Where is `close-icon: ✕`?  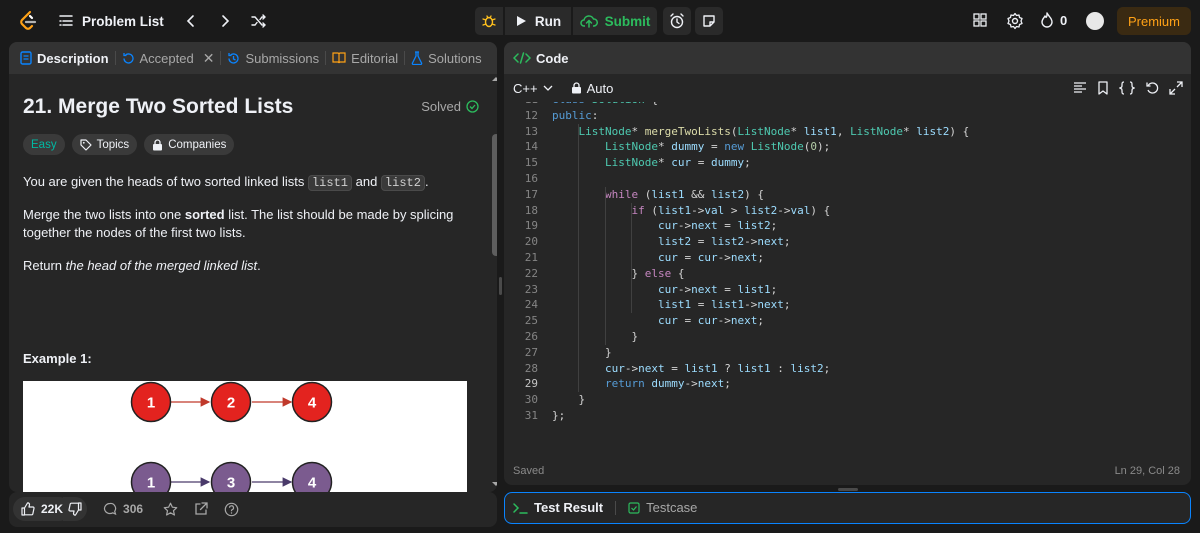
close-icon: ✕ is located at coordinates (209, 58).